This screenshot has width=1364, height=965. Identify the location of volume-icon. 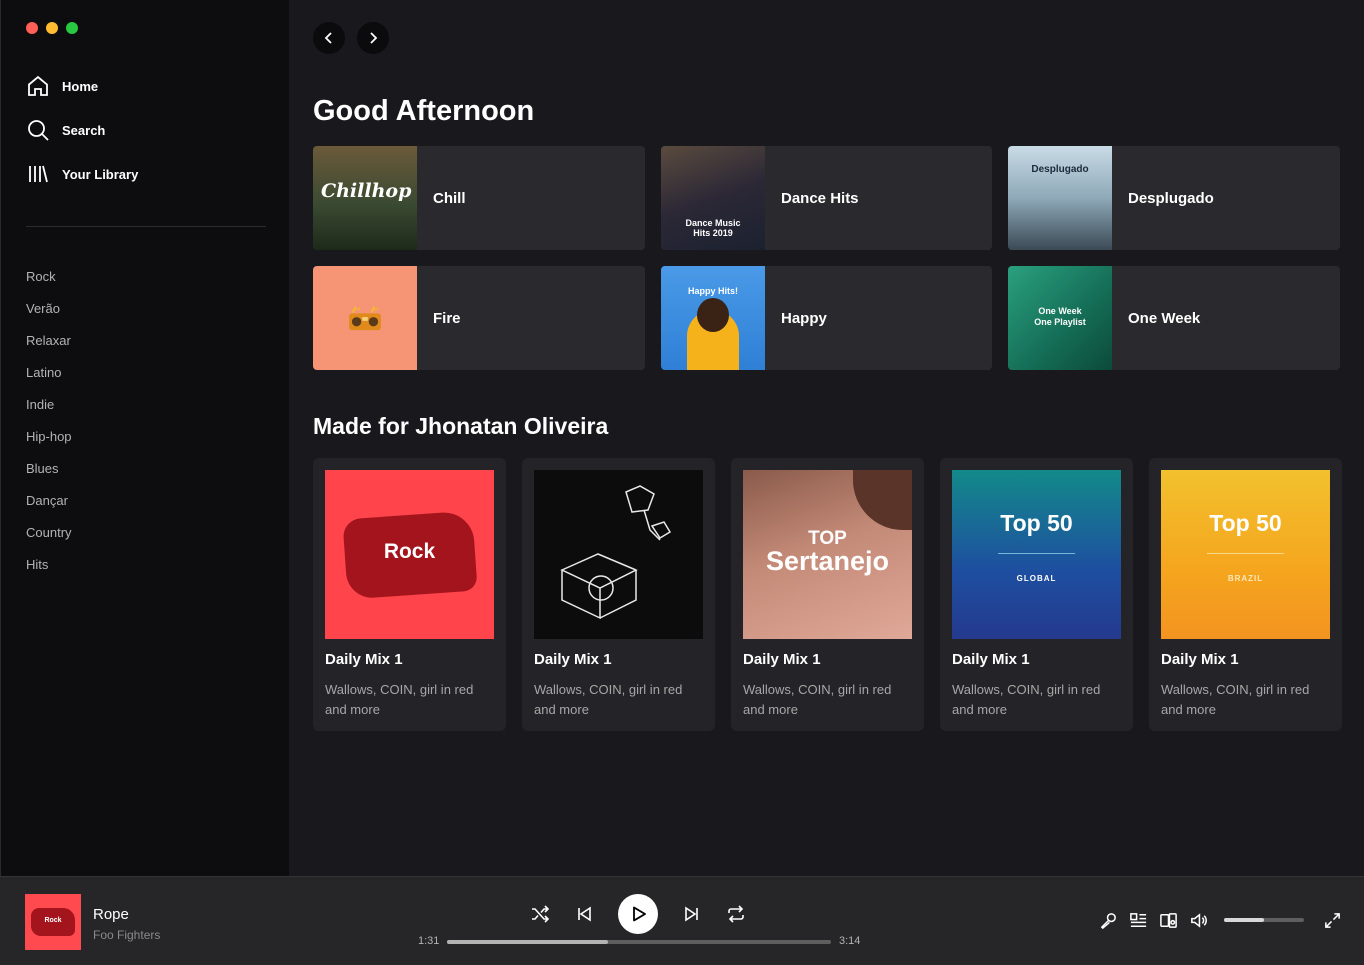
(1198, 920).